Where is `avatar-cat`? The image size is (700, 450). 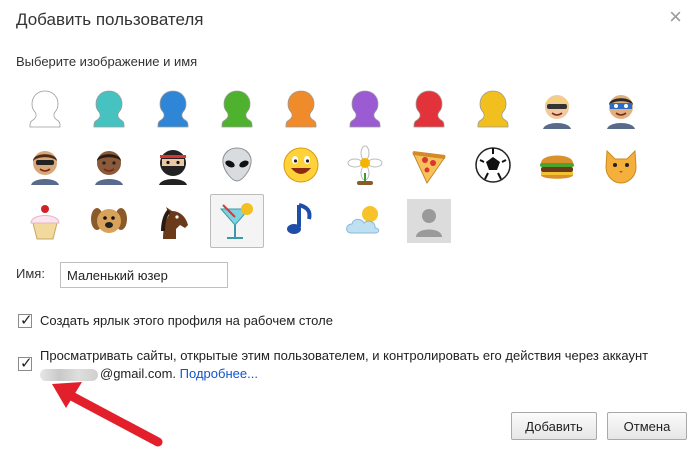
avatar-cat is located at coordinates (621, 165).